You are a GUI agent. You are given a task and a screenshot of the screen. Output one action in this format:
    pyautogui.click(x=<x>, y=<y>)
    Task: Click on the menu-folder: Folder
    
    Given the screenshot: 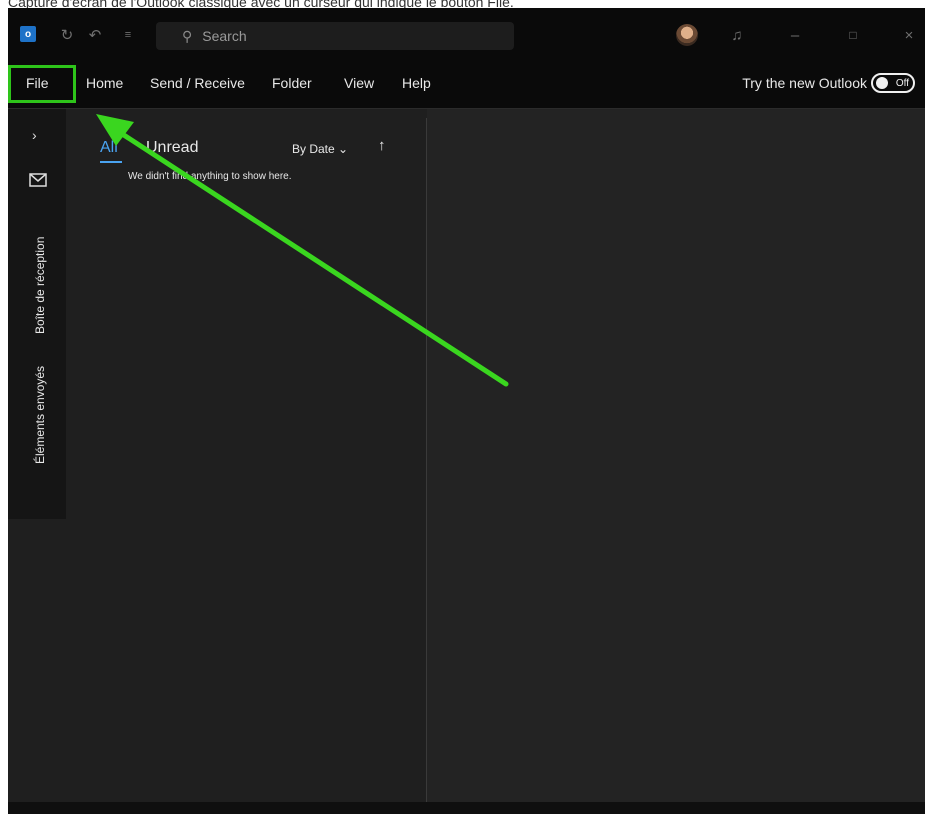 What is the action you would take?
    pyautogui.click(x=292, y=83)
    